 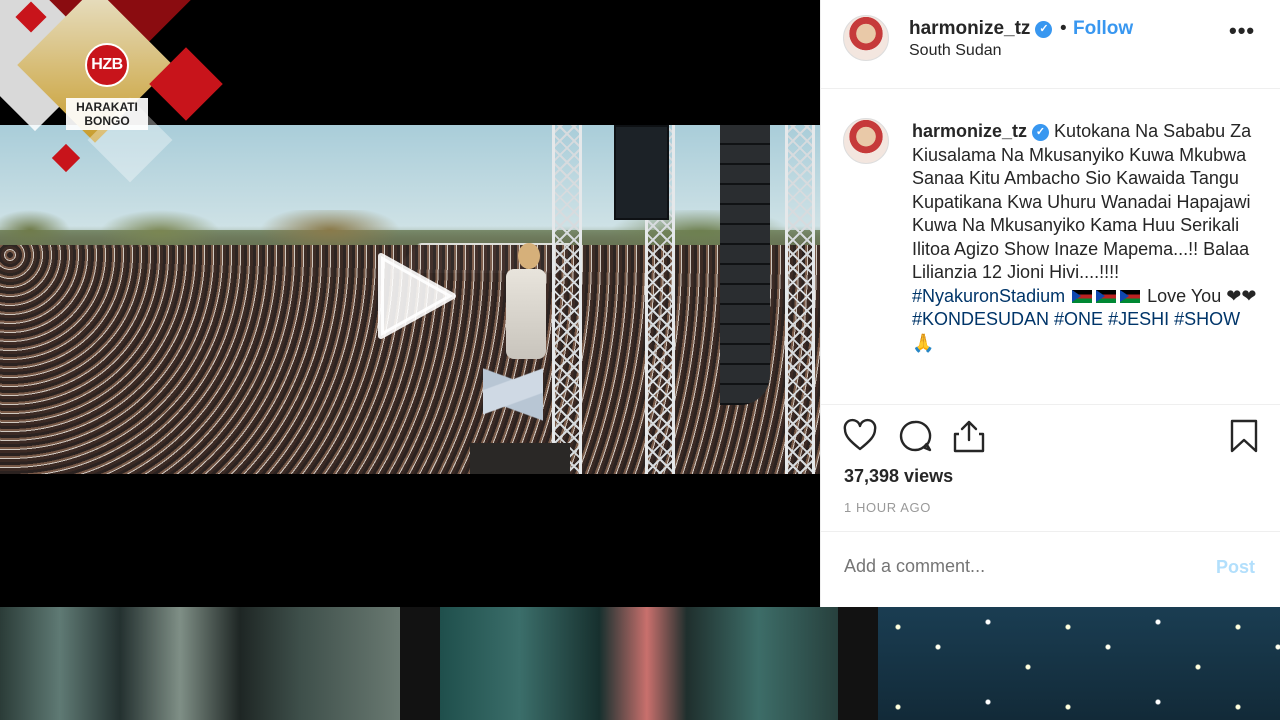 I want to click on caption-divider, so click(x=1050, y=404).